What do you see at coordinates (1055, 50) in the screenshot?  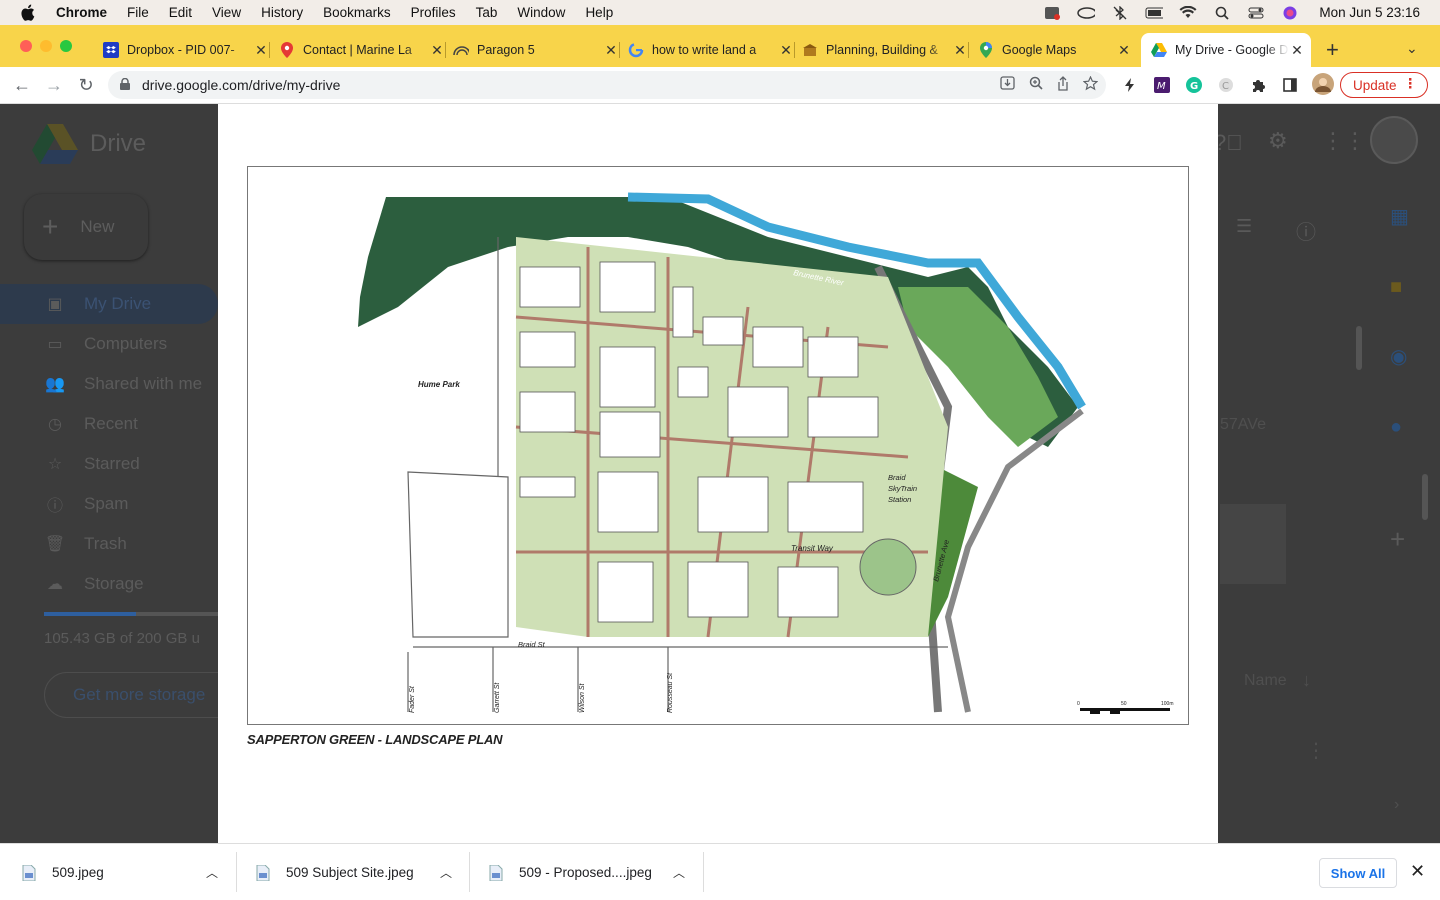 I see `tab-google-maps: Google Maps ✕` at bounding box center [1055, 50].